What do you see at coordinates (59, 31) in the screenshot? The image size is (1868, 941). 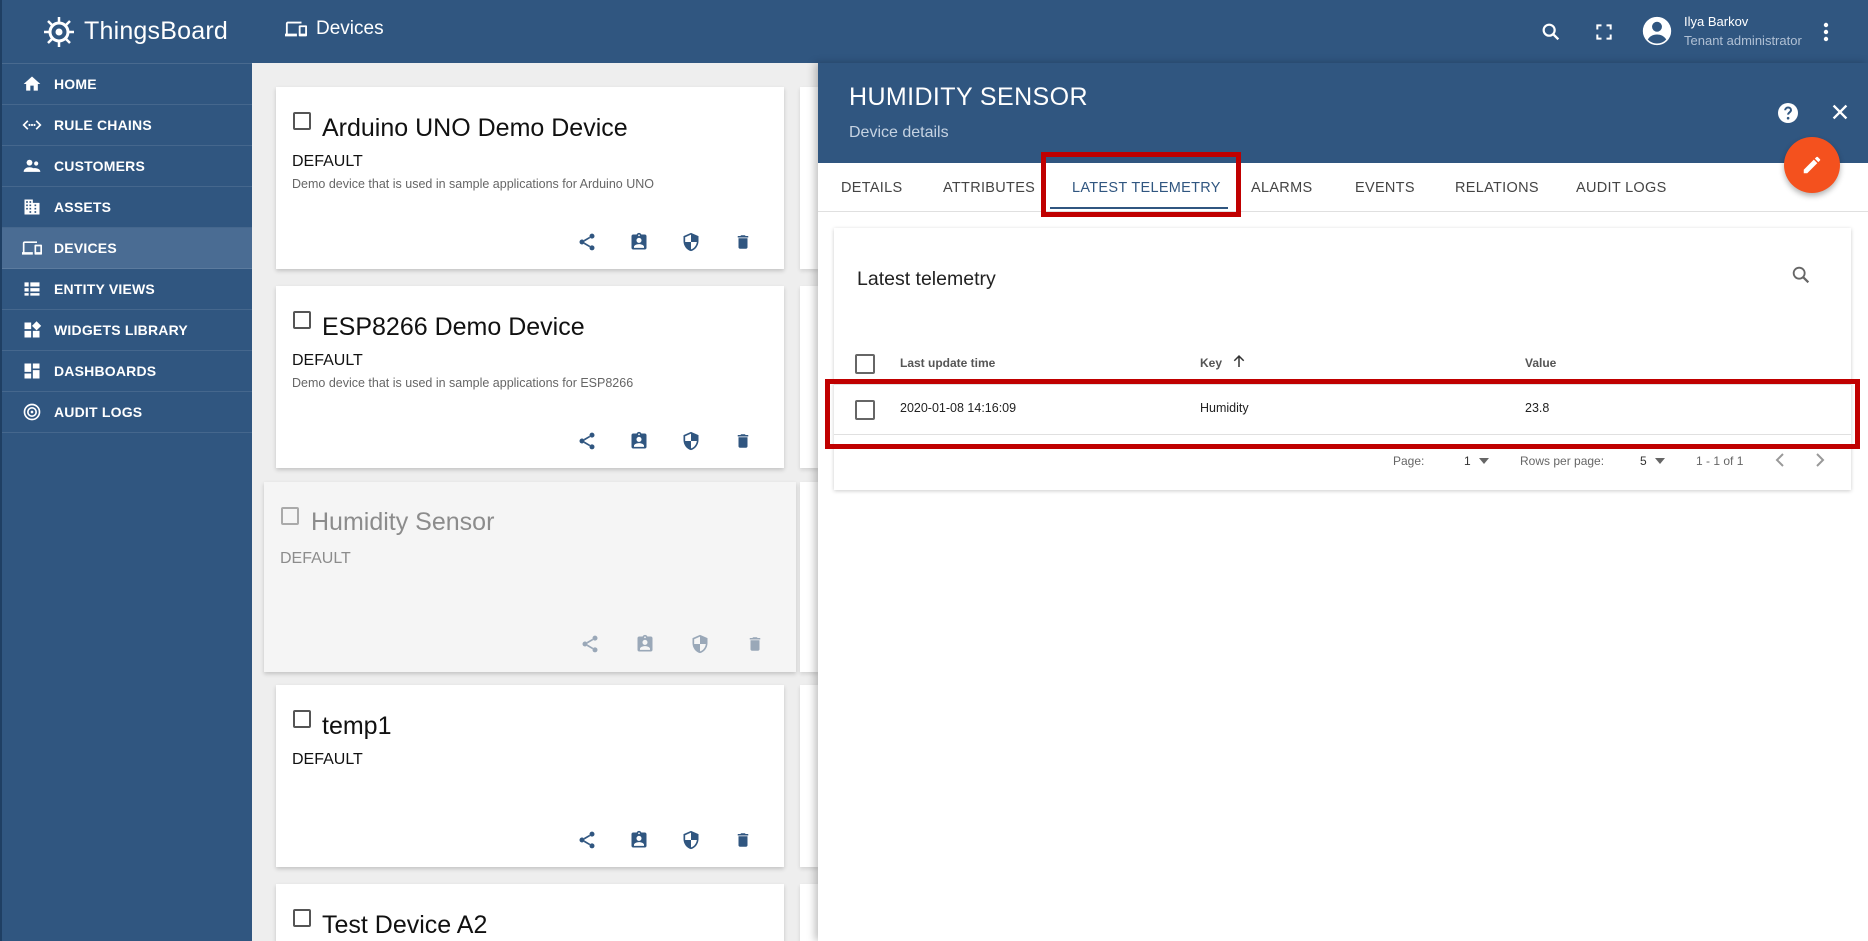 I see `thingsboard-logo-icon` at bounding box center [59, 31].